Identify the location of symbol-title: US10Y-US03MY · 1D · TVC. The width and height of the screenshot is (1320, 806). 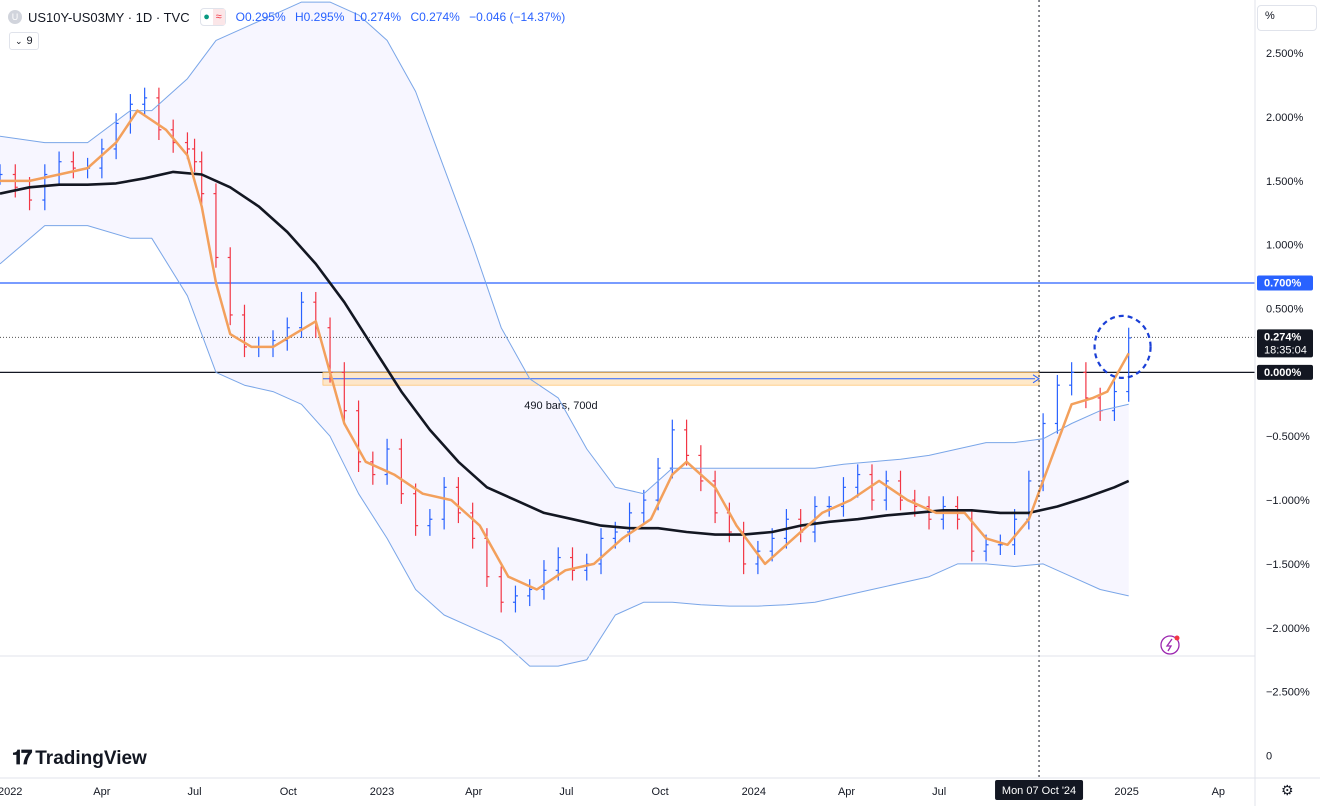
(109, 17).